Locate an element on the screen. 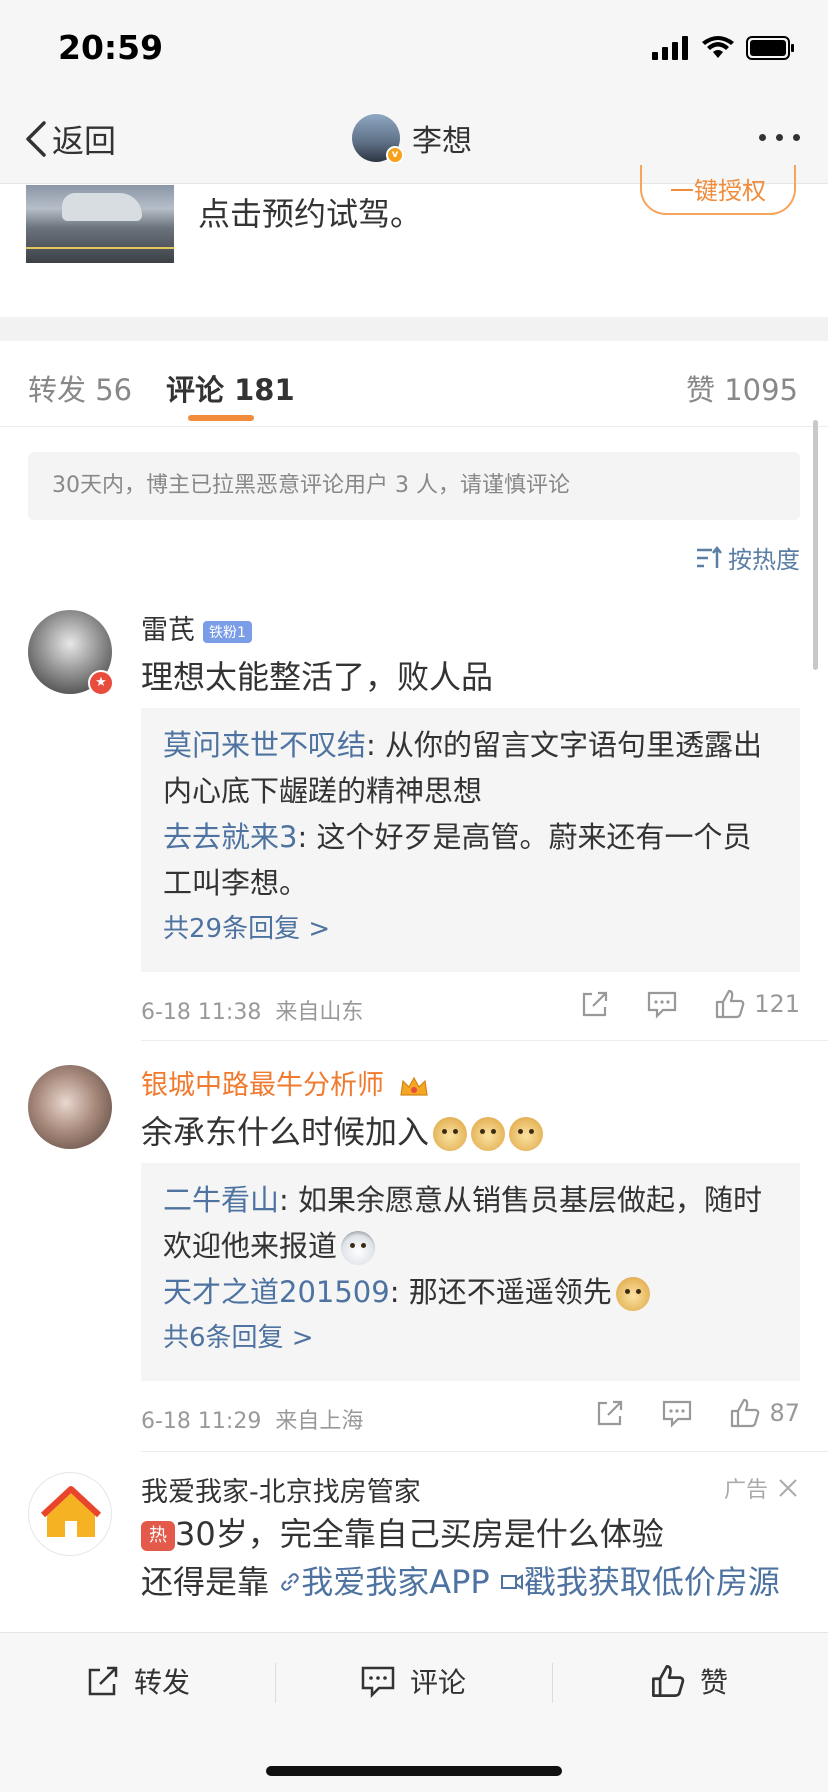 The height and width of the screenshot is (1792, 828). avatar: ★ is located at coordinates (71, 653).